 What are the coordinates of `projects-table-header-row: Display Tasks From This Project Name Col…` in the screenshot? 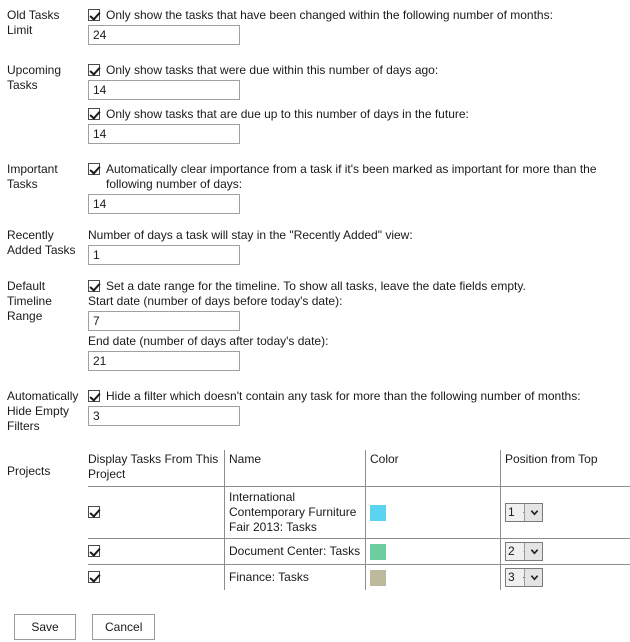 It's located at (359, 468).